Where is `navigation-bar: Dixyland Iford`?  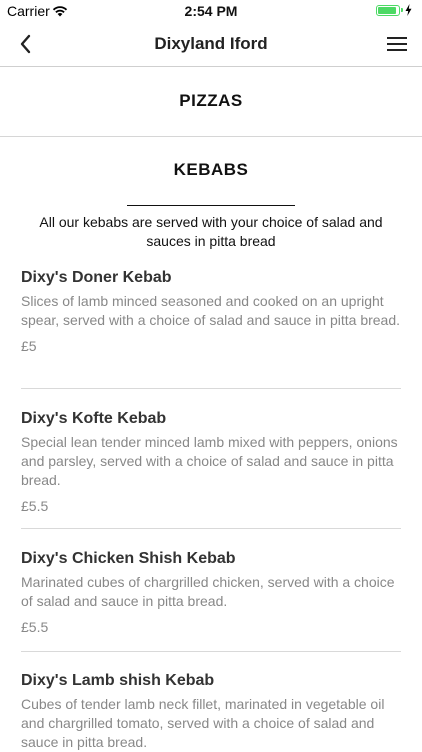 navigation-bar: Dixyland Iford is located at coordinates (211, 44).